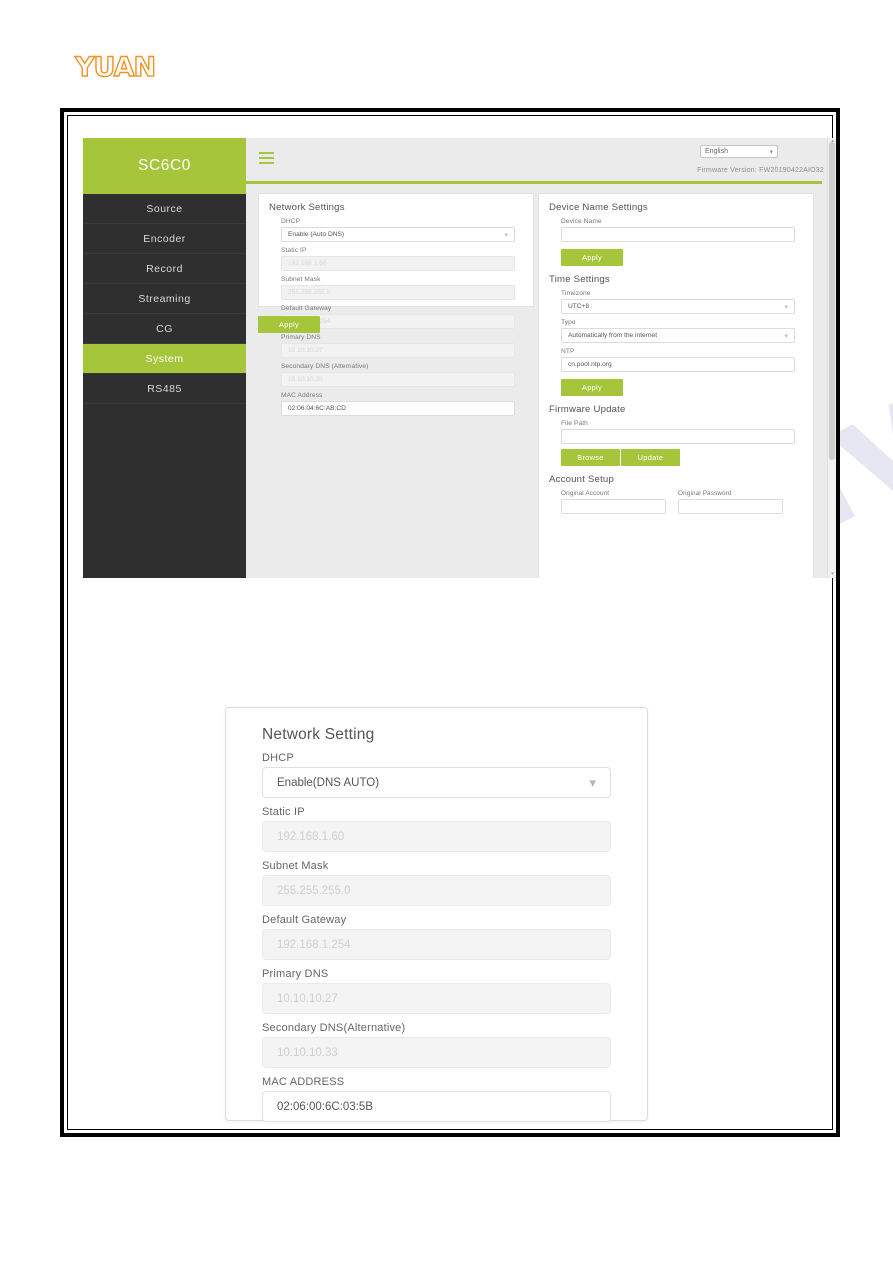 This screenshot has width=893, height=1263. What do you see at coordinates (164, 269) in the screenshot?
I see `sidebar-item-record: Record` at bounding box center [164, 269].